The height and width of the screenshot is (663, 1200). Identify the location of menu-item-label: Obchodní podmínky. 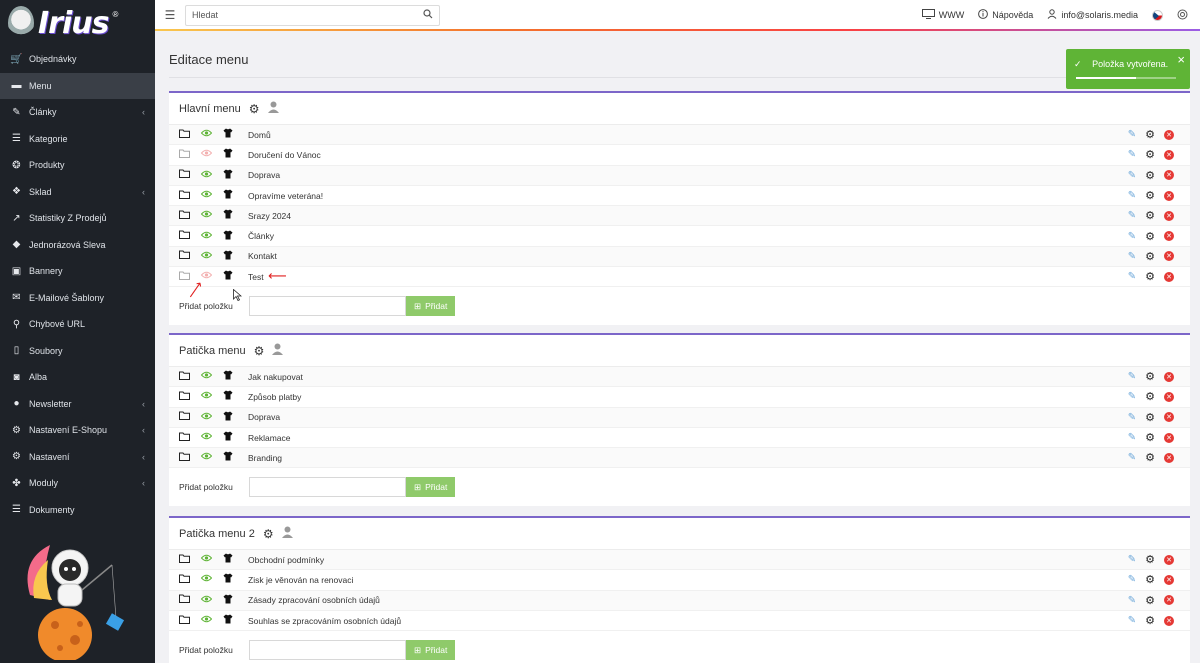
(286, 560).